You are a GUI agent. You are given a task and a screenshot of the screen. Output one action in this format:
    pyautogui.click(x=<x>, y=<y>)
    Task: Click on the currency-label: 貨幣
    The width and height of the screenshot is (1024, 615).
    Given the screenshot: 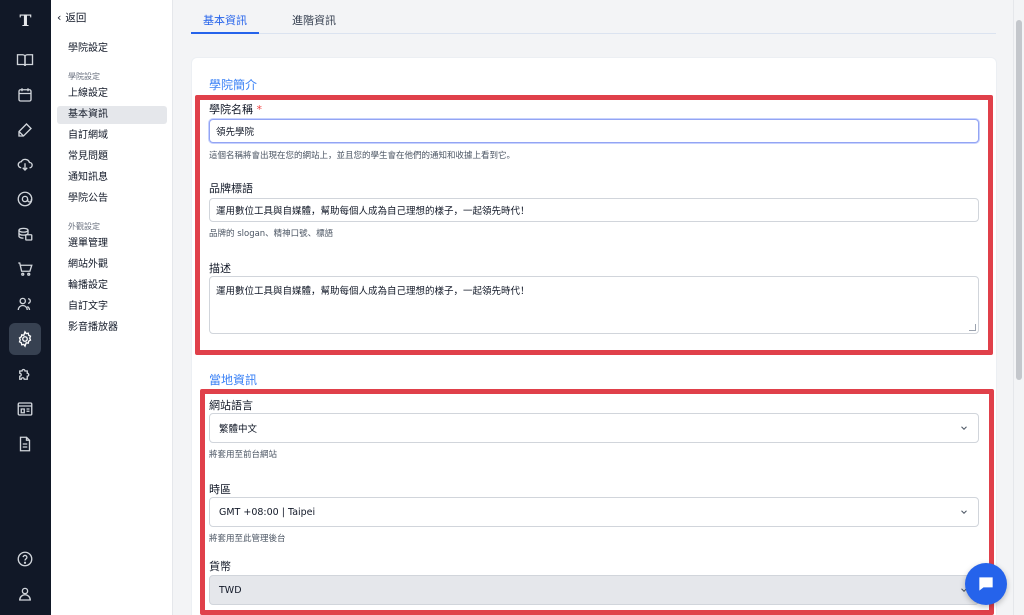 What is the action you would take?
    pyautogui.click(x=220, y=566)
    